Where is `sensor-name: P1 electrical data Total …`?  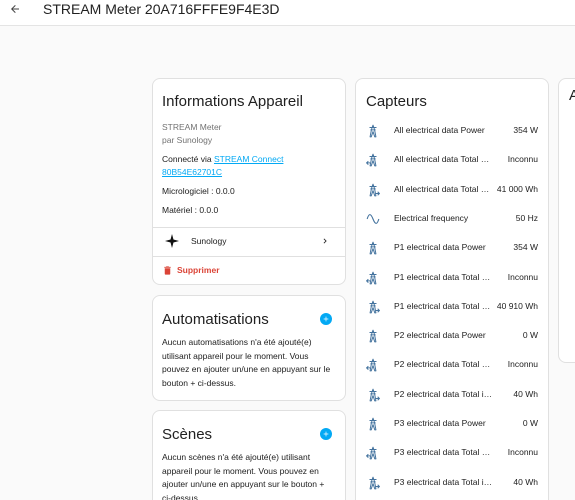 sensor-name: P1 electrical data Total … is located at coordinates (442, 305).